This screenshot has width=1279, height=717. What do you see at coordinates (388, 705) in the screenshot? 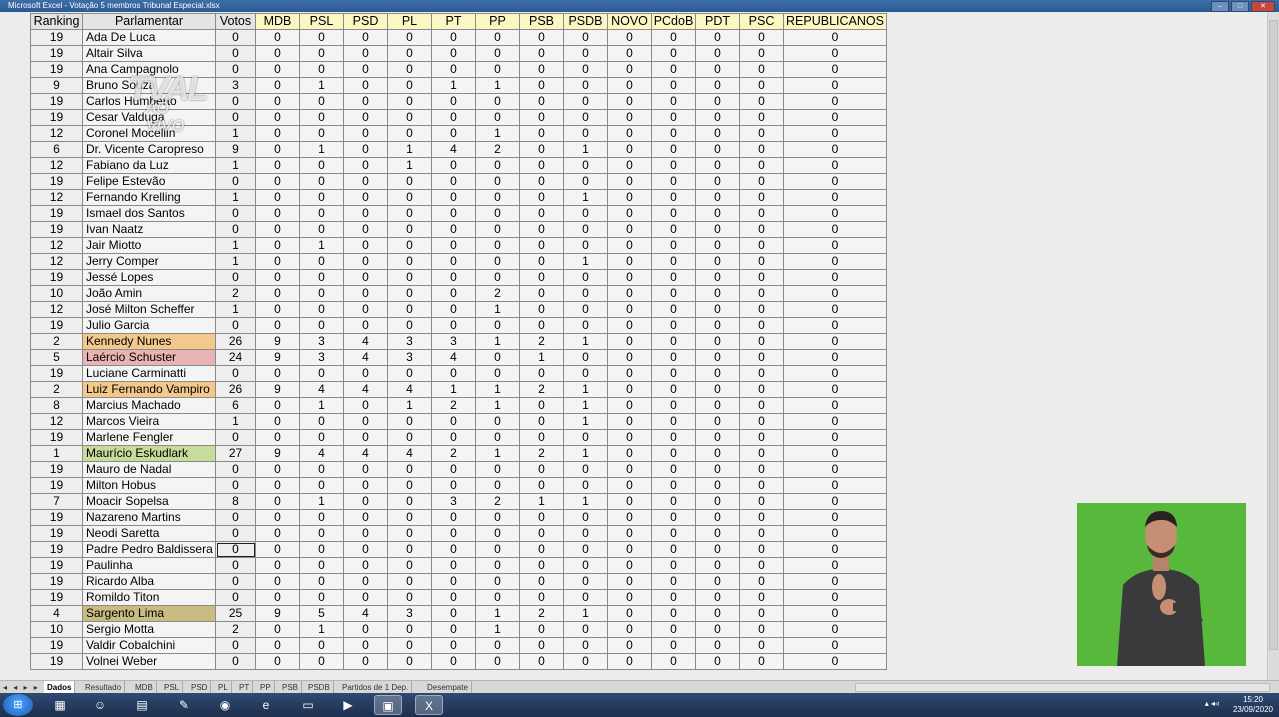
I see `files-icon: ▣` at bounding box center [388, 705].